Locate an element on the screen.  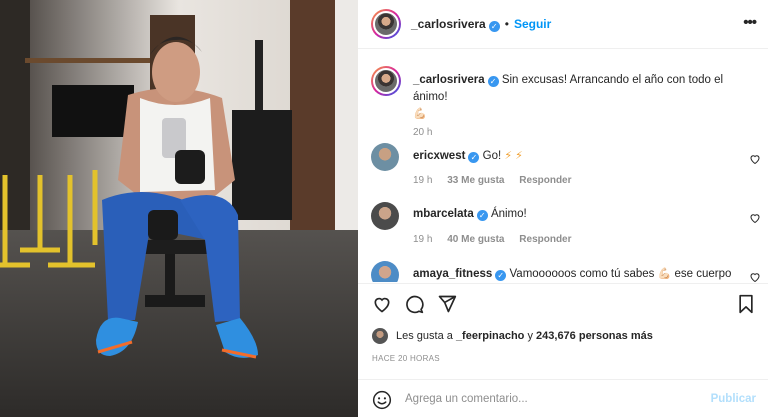
comment-text: Vamoooooos como tú sabes is located at coordinates (582, 274).